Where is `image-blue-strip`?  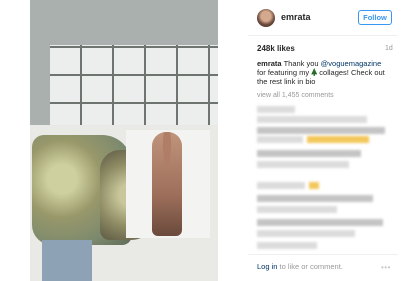
image-blue-strip is located at coordinates (67, 260).